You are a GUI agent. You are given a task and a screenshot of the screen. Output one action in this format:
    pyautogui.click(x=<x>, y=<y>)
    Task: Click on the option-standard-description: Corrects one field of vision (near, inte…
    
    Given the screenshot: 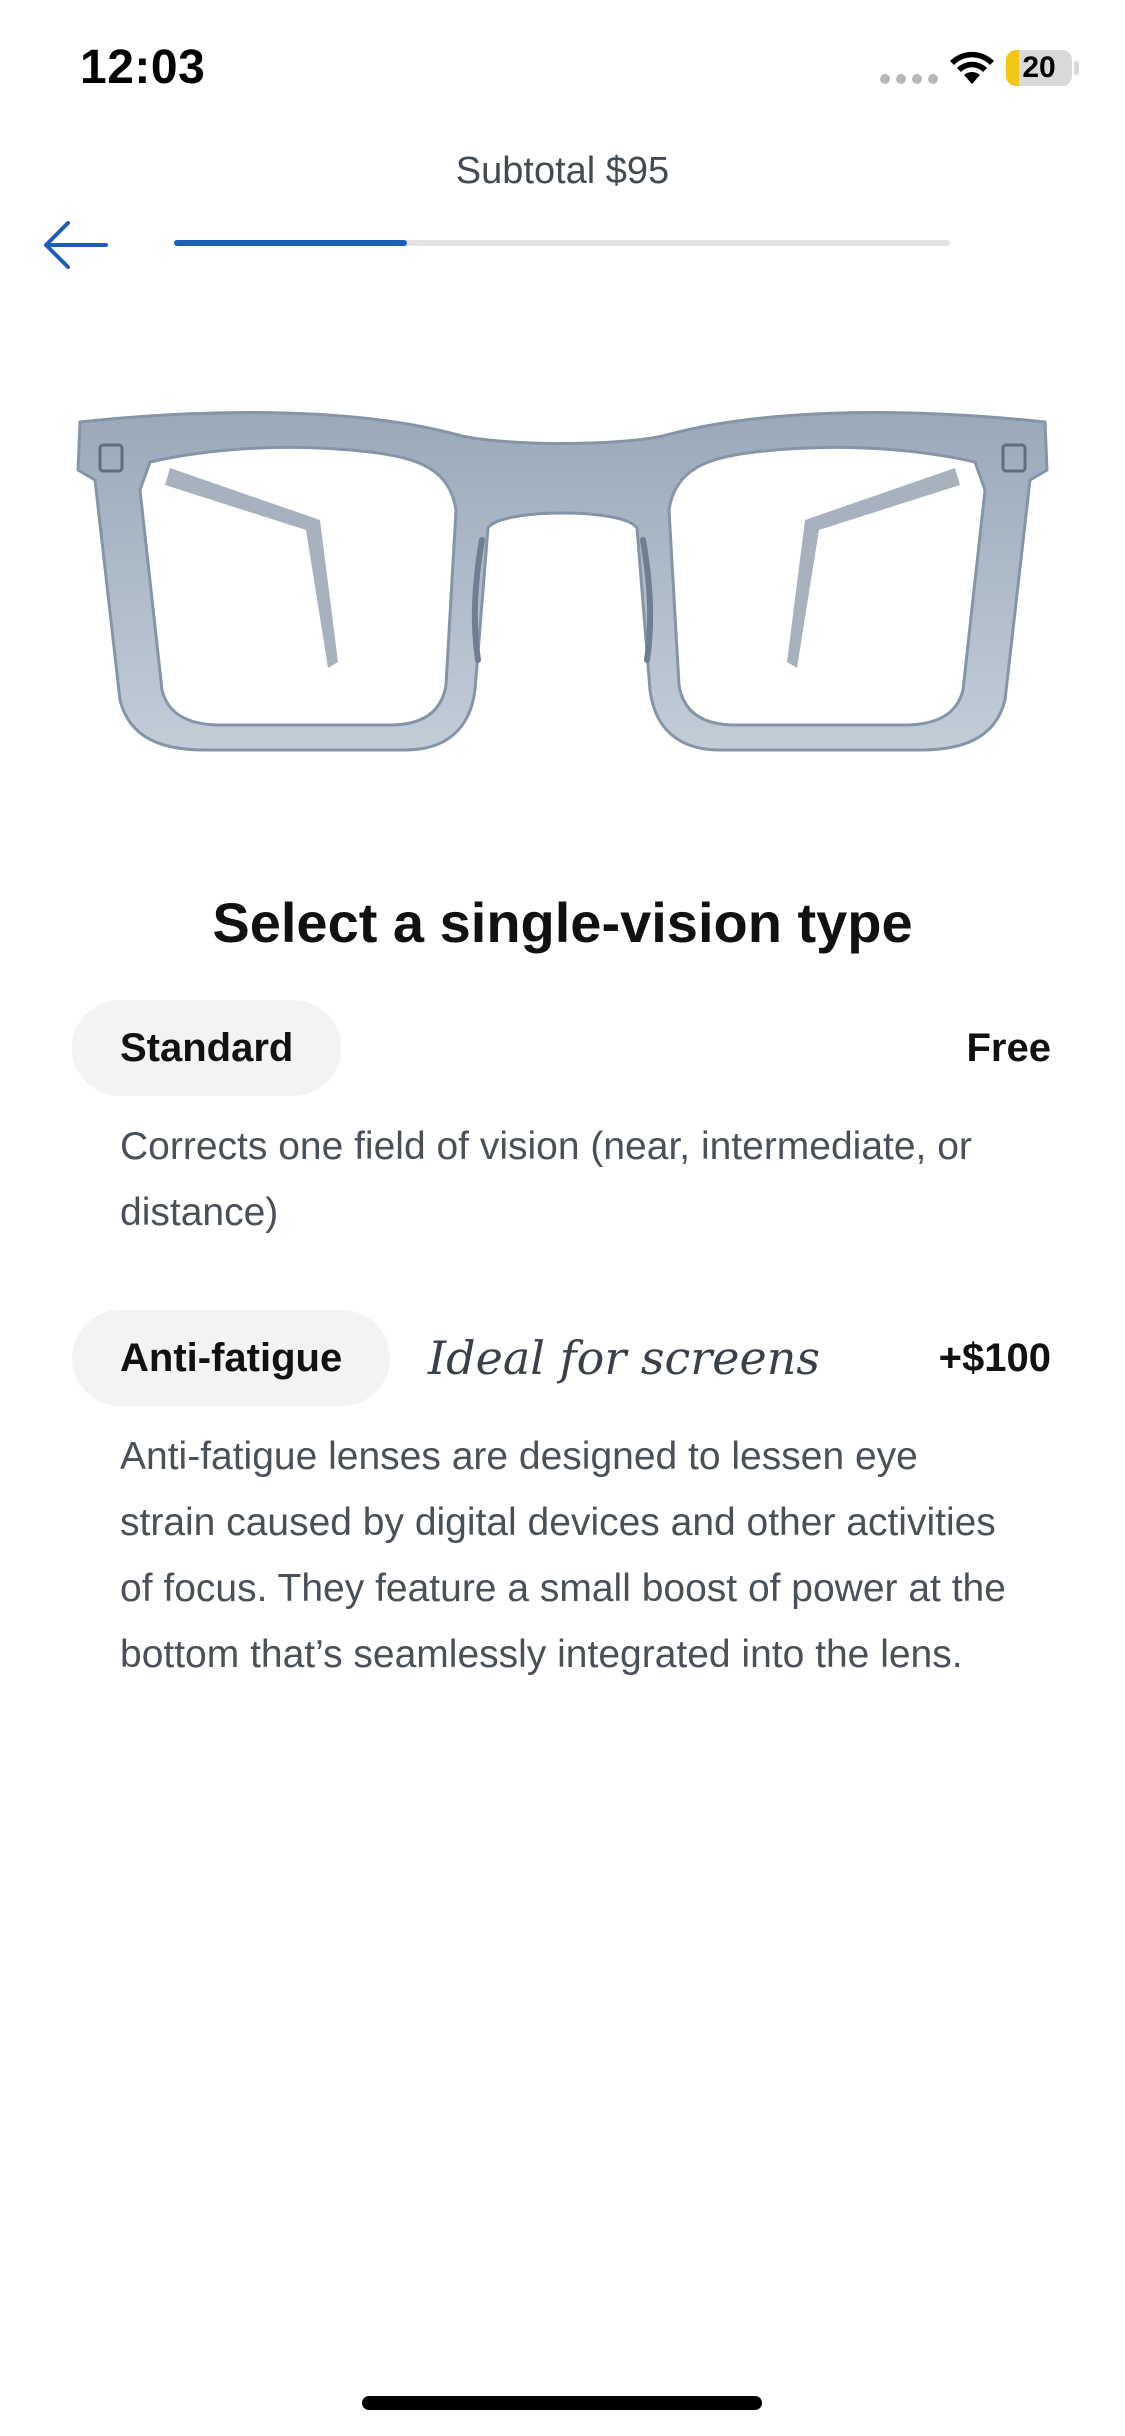 What is the action you would take?
    pyautogui.click(x=546, y=1179)
    